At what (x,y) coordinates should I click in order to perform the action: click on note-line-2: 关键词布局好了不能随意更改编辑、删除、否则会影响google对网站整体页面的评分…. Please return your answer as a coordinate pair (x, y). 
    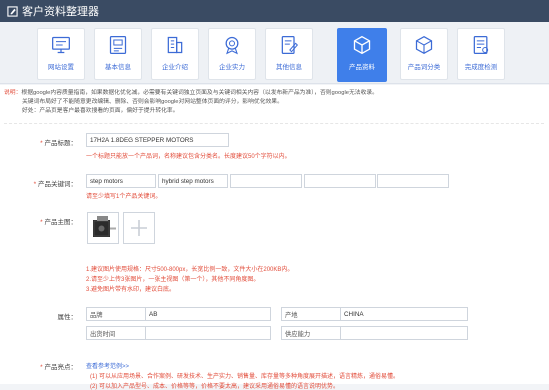
    Looking at the image, I should click on (152, 102).